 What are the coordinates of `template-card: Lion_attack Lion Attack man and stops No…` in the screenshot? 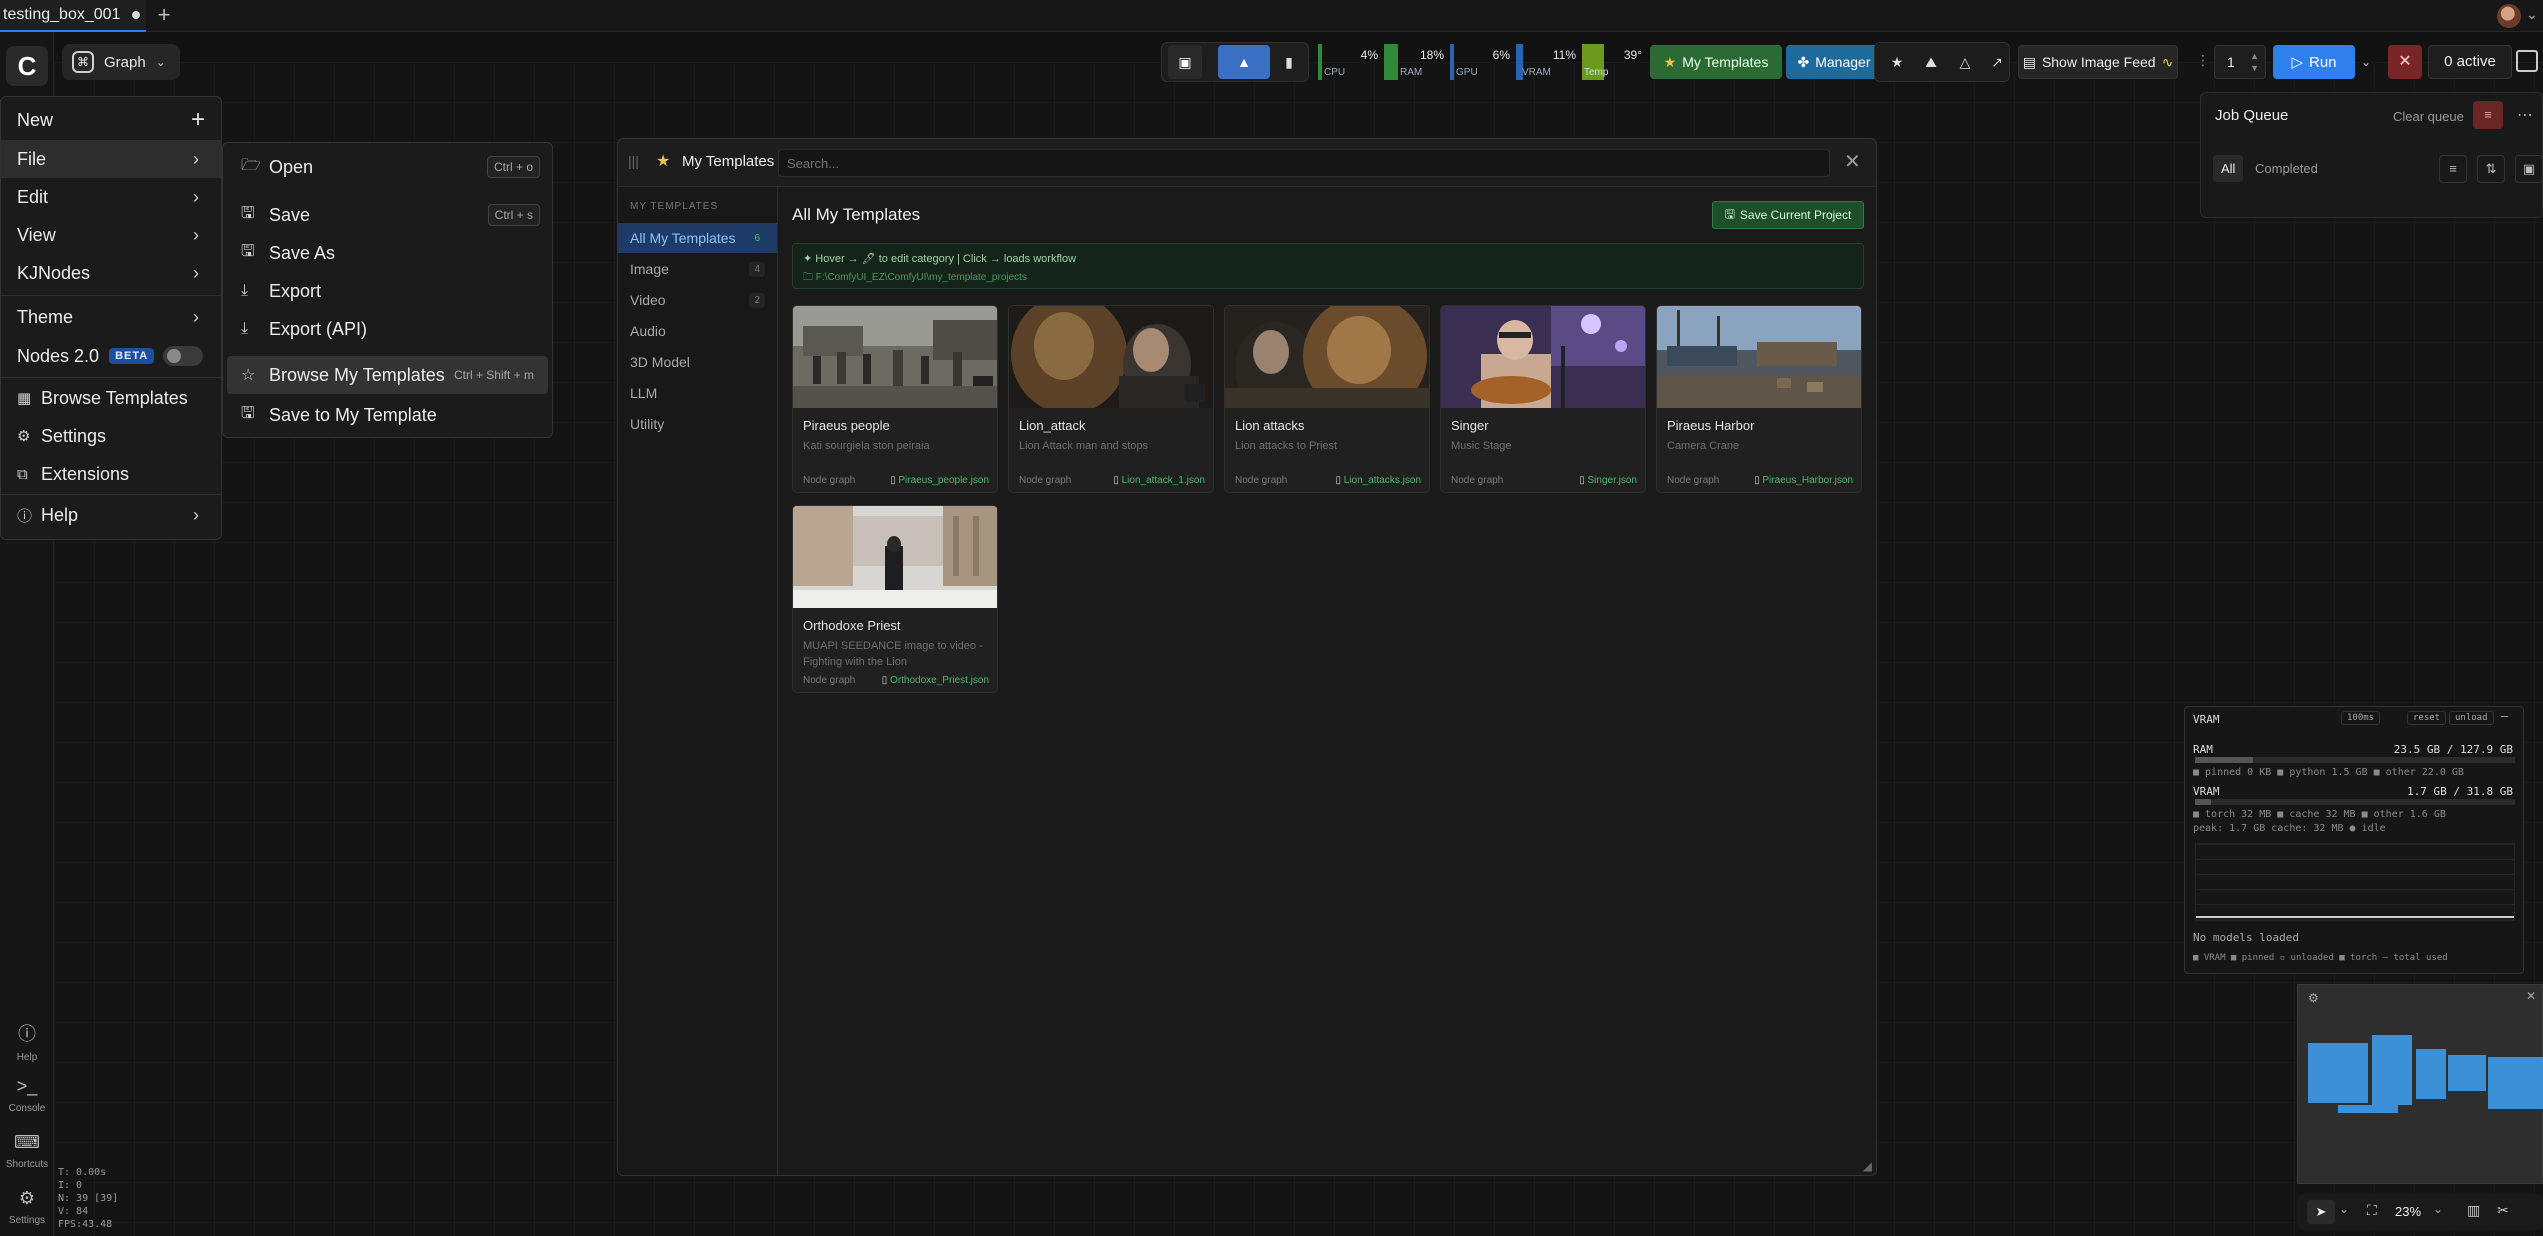 It's located at (1111, 399).